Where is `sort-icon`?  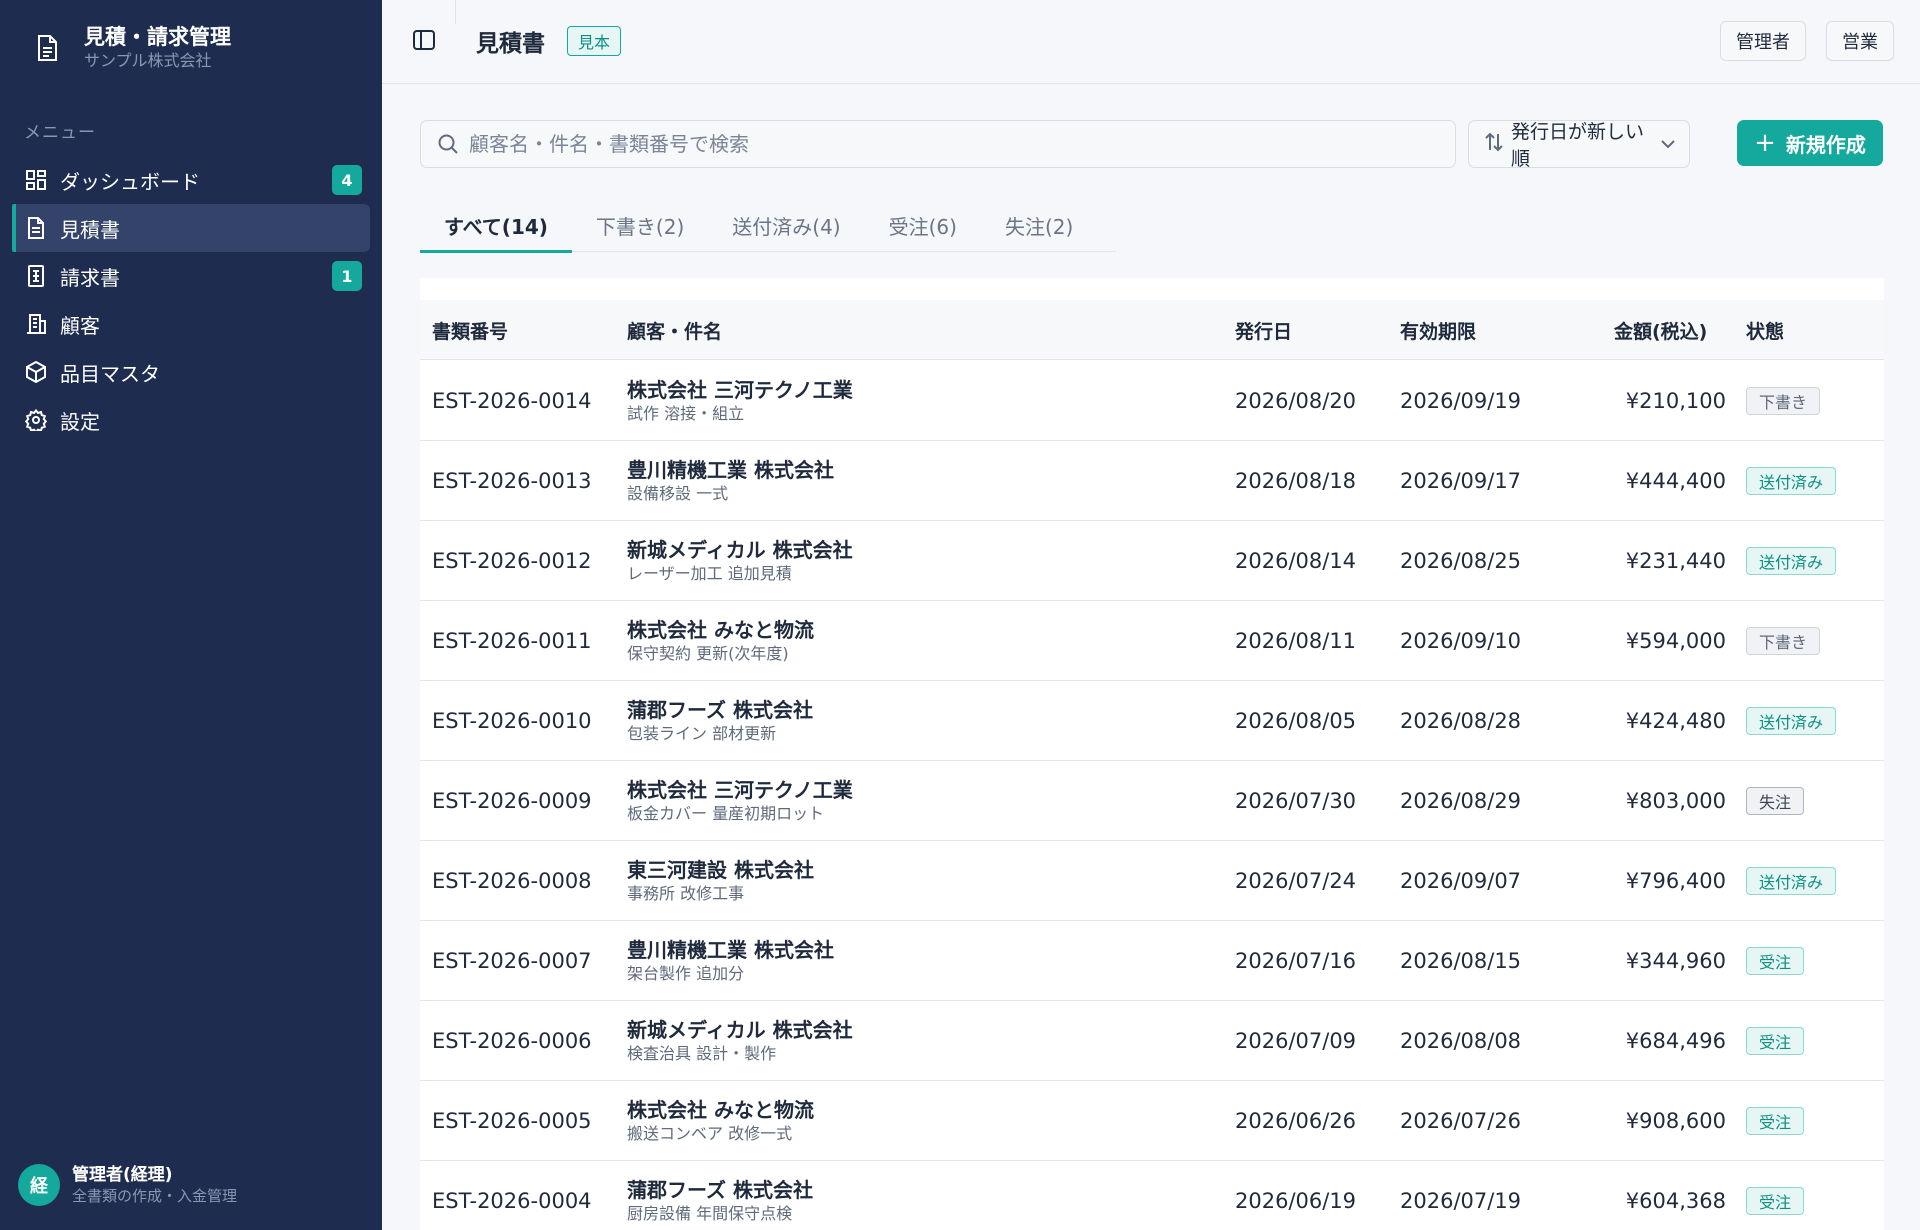
sort-icon is located at coordinates (1494, 144).